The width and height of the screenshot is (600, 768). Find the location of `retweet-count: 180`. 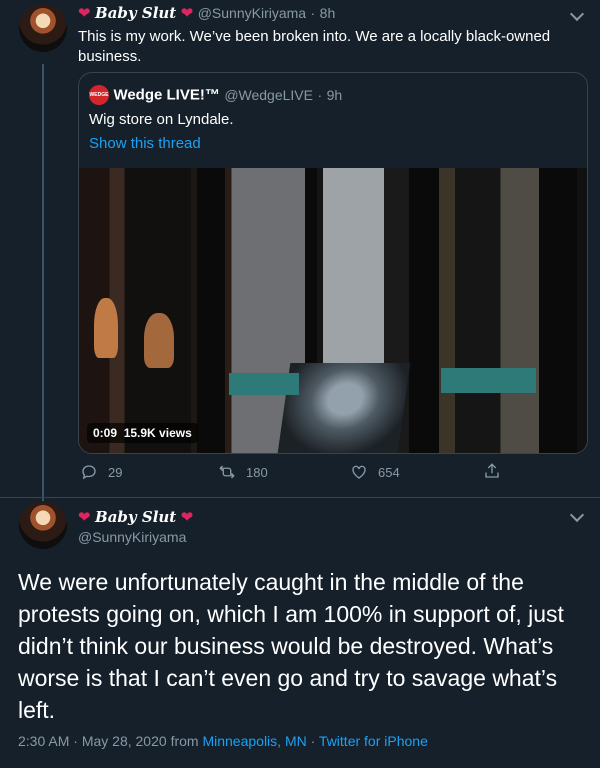

retweet-count: 180 is located at coordinates (257, 472).